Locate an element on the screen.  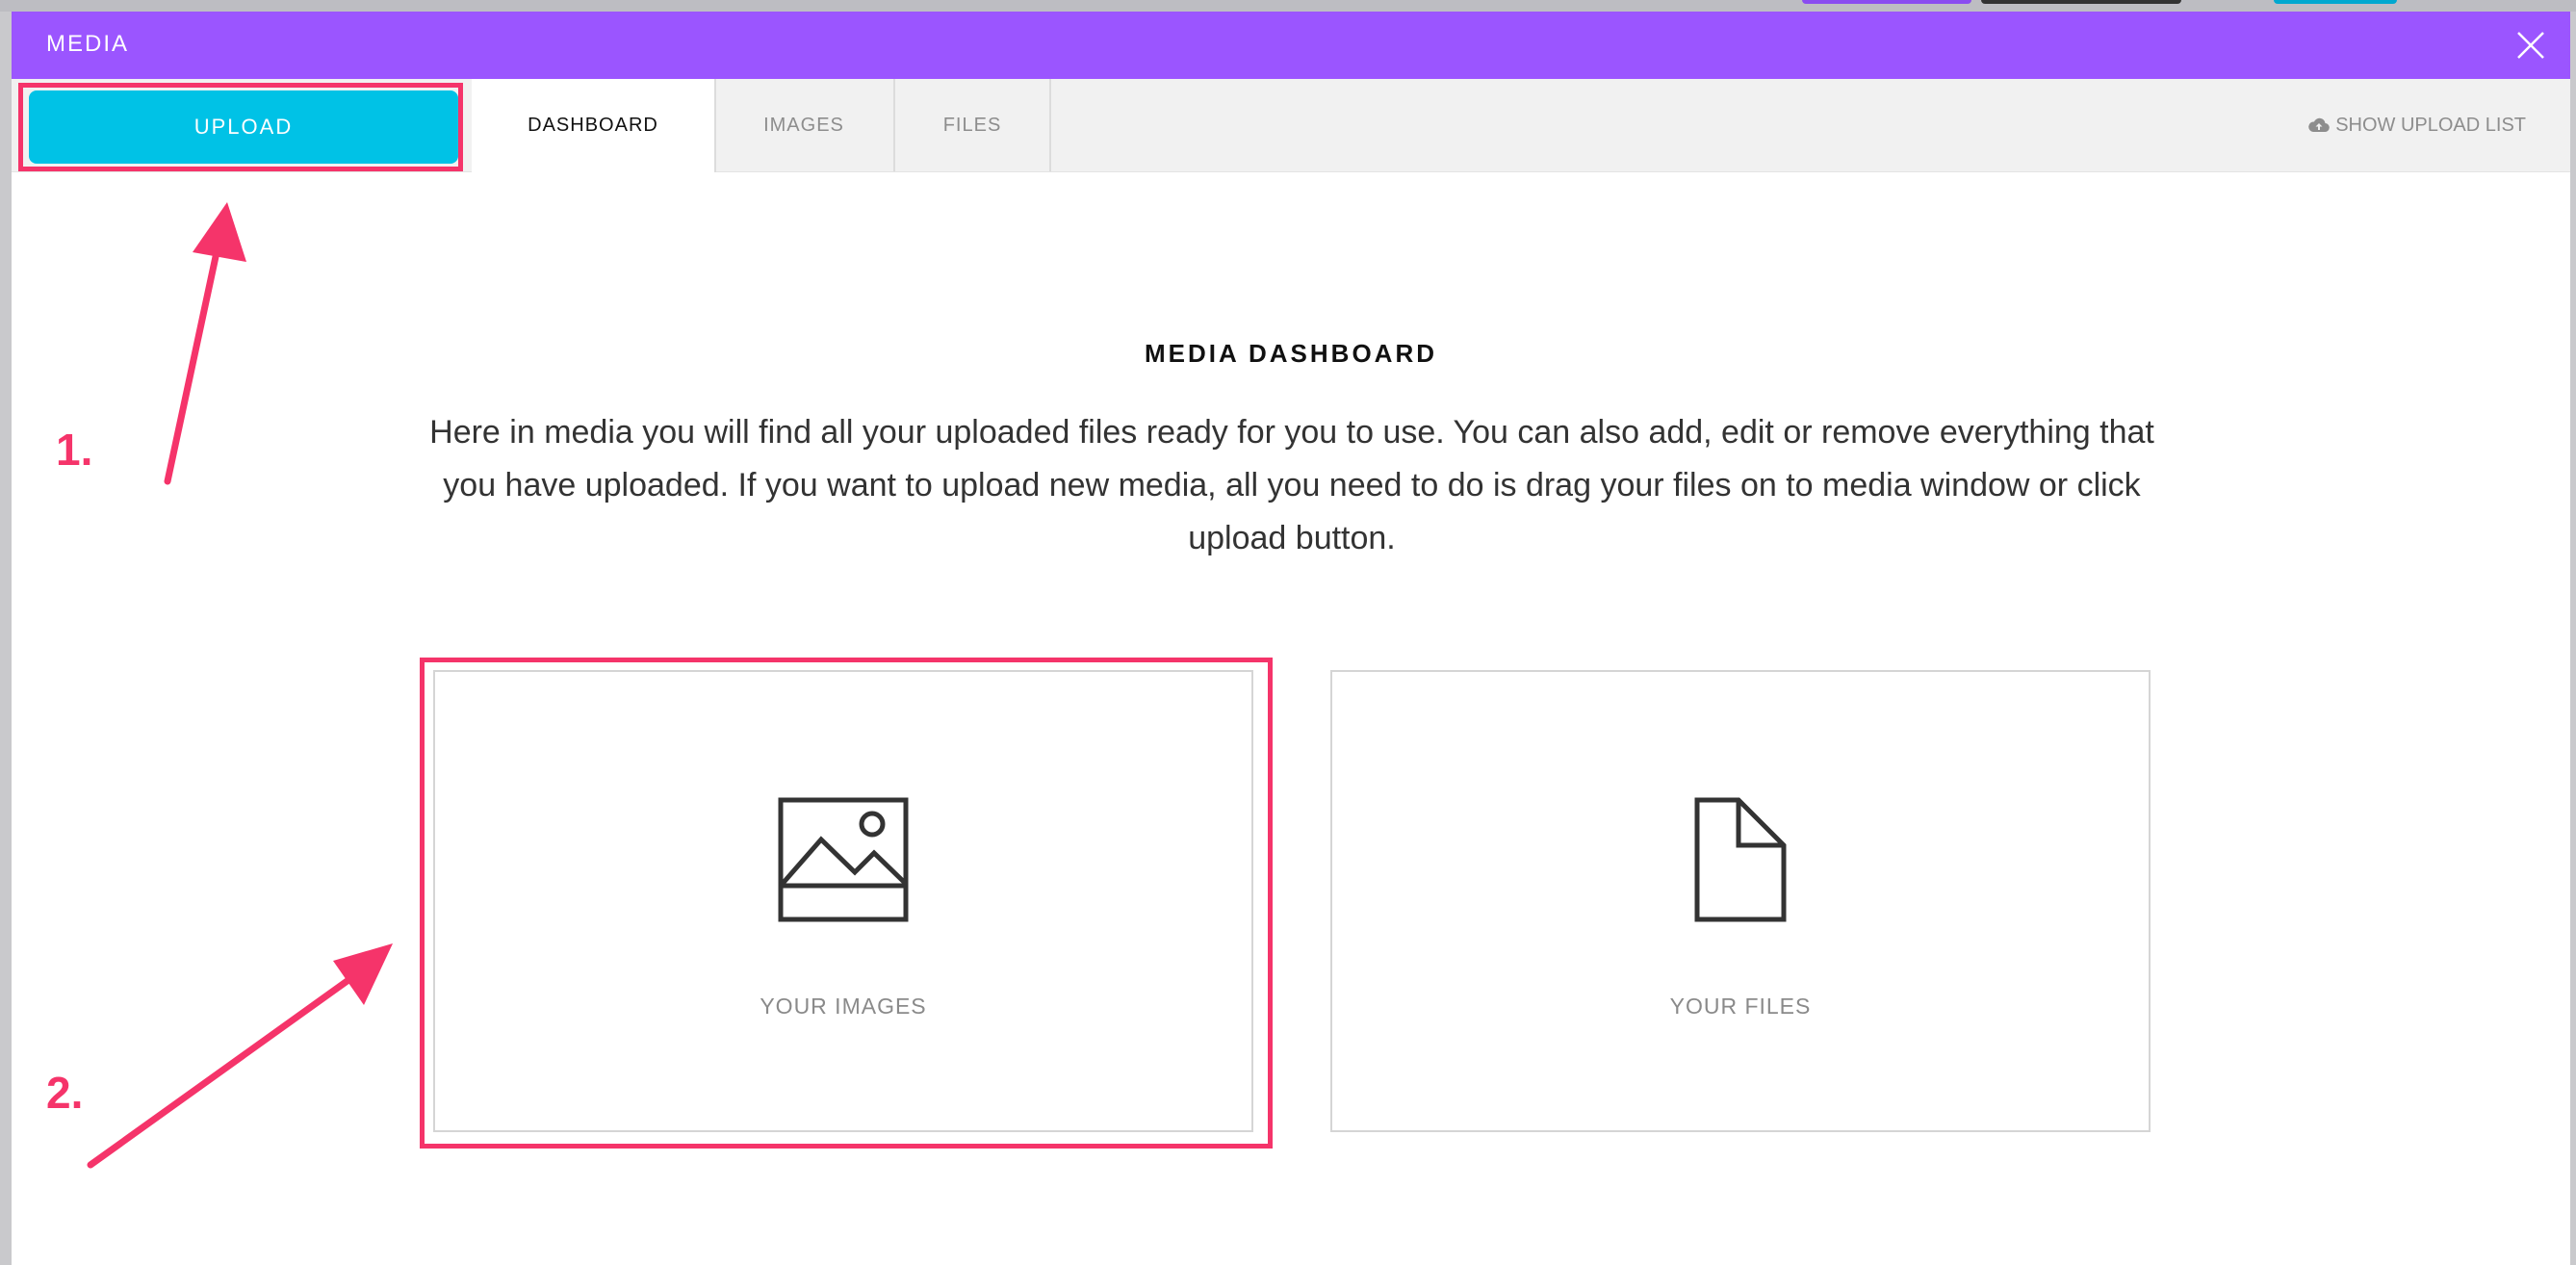
modal-title: MEDIA is located at coordinates (88, 44).